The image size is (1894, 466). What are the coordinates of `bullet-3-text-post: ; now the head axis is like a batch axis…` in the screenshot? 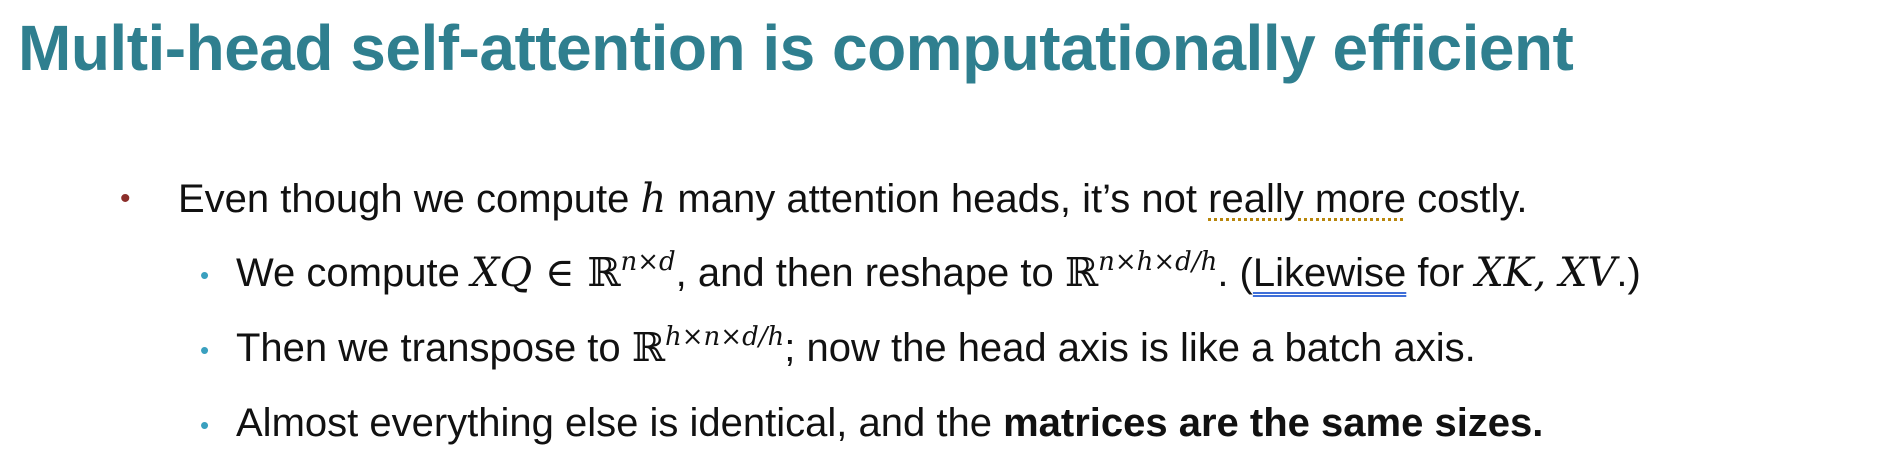 It's located at (1130, 348).